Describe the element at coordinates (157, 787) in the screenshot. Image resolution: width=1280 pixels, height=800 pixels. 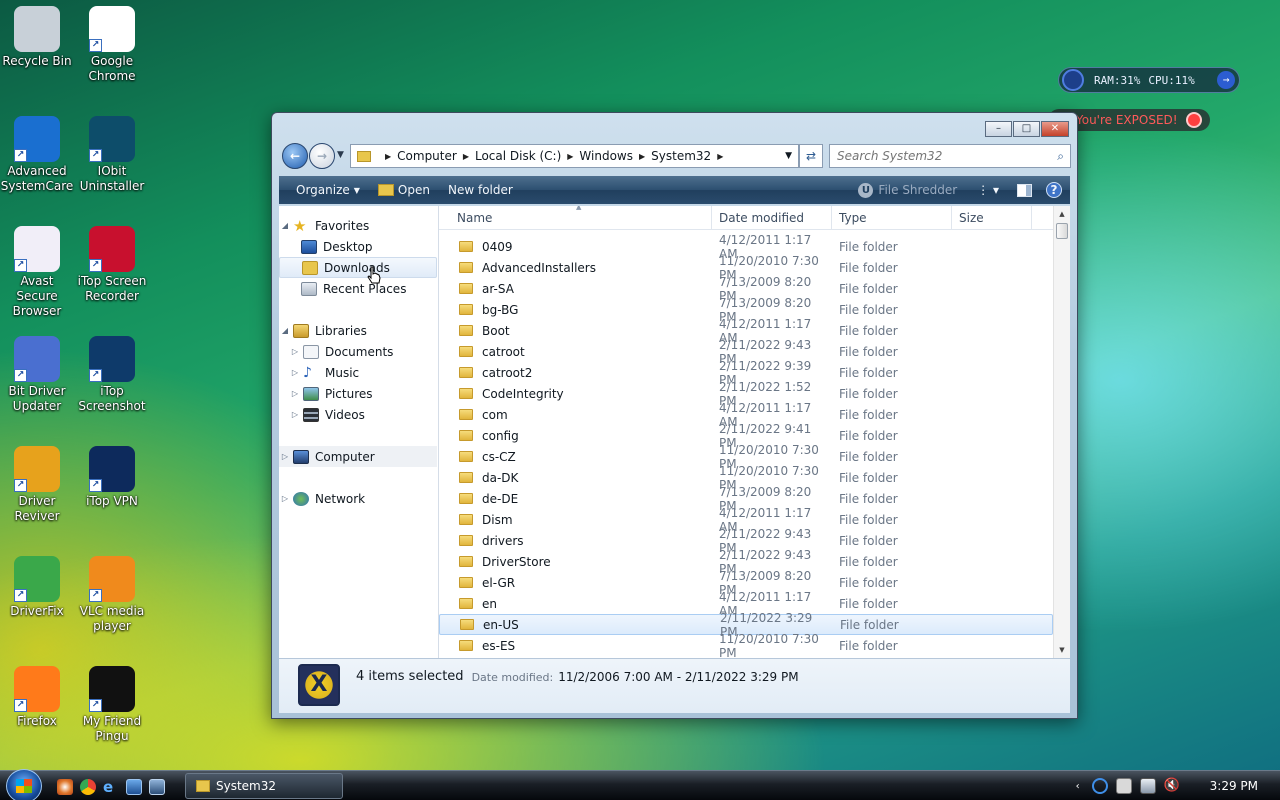
I see `quicklaunch-switch-windows-icon` at that location.